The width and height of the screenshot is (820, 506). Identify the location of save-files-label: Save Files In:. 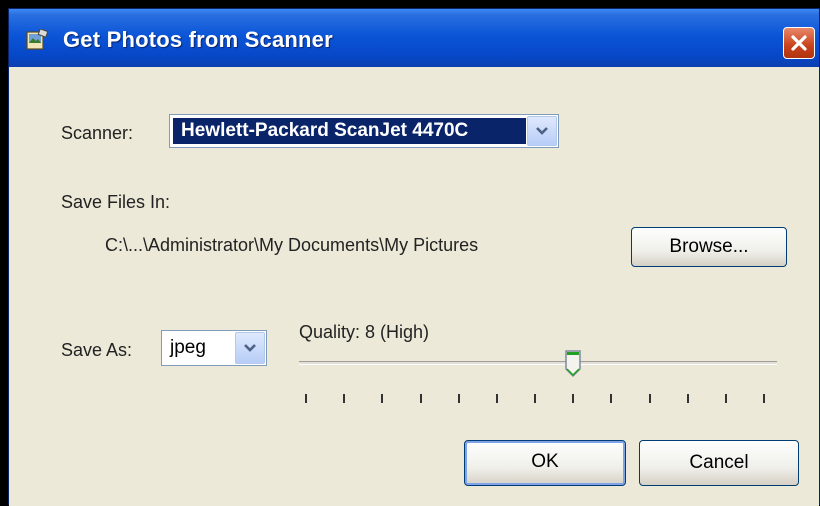
(116, 202).